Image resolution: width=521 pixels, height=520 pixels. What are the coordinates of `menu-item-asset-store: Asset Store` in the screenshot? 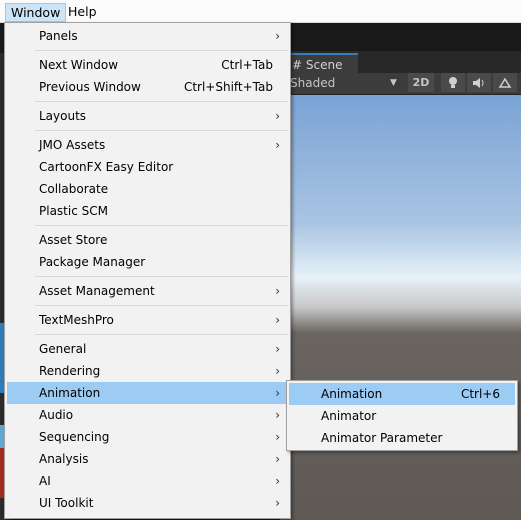 It's located at (147, 240).